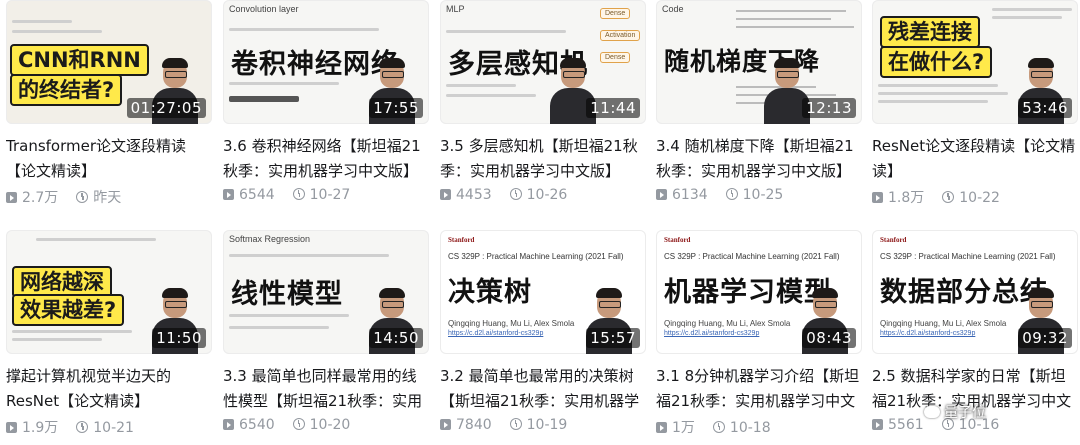  What do you see at coordinates (257, 195) in the screenshot?
I see `view-count: 6544` at bounding box center [257, 195].